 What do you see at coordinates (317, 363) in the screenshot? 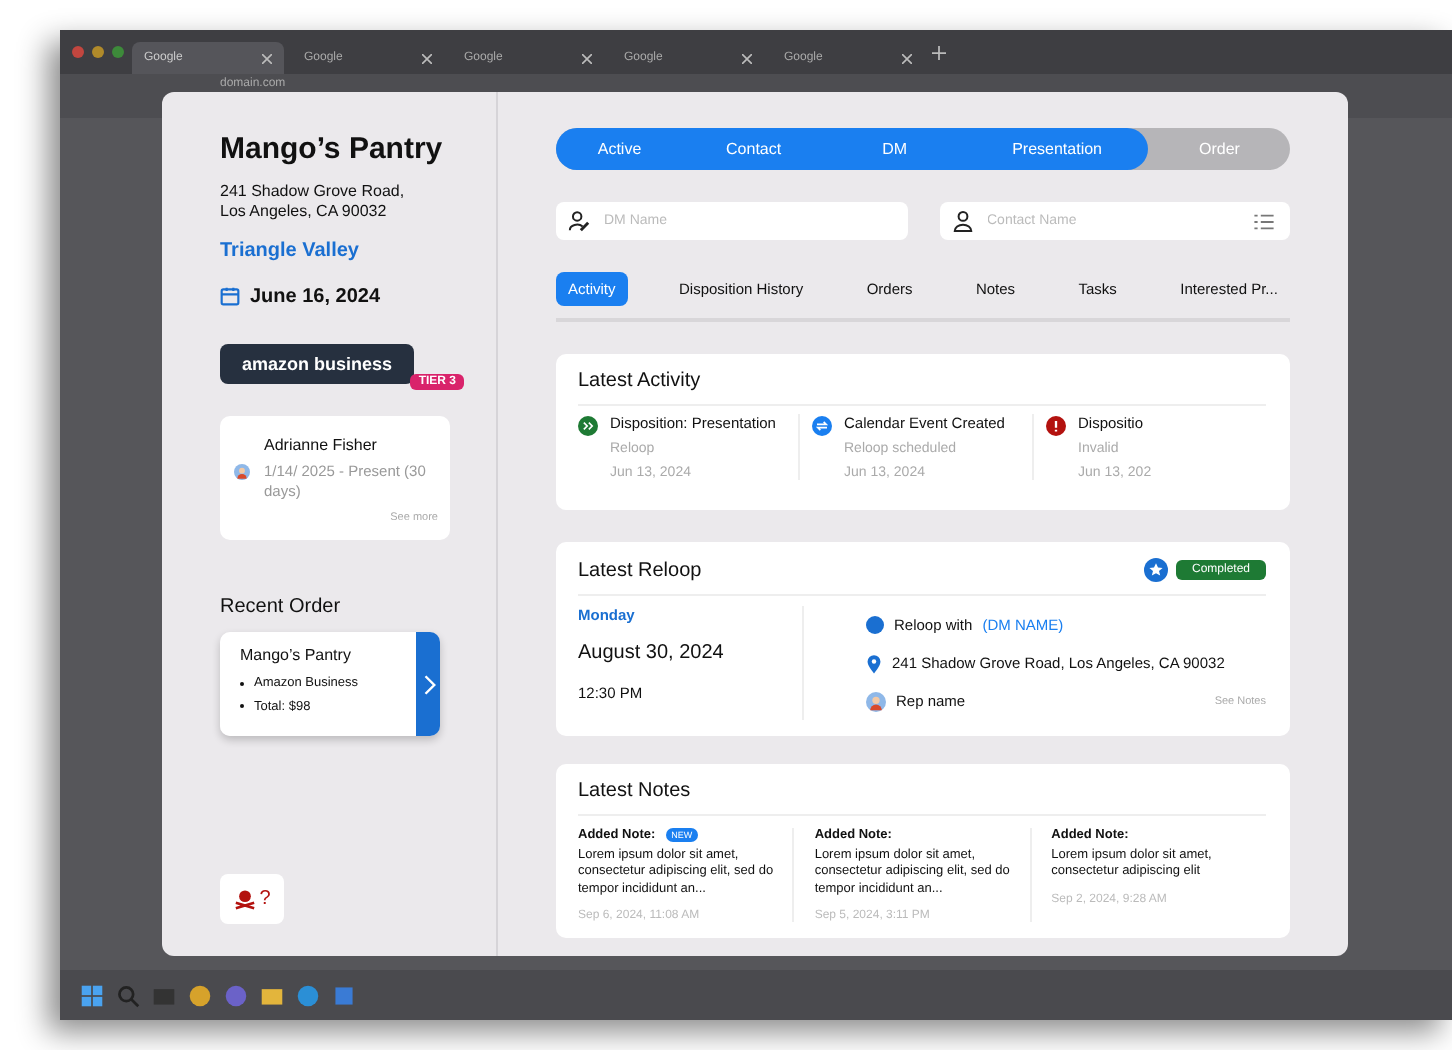
I see `partner-logo: amazon business` at bounding box center [317, 363].